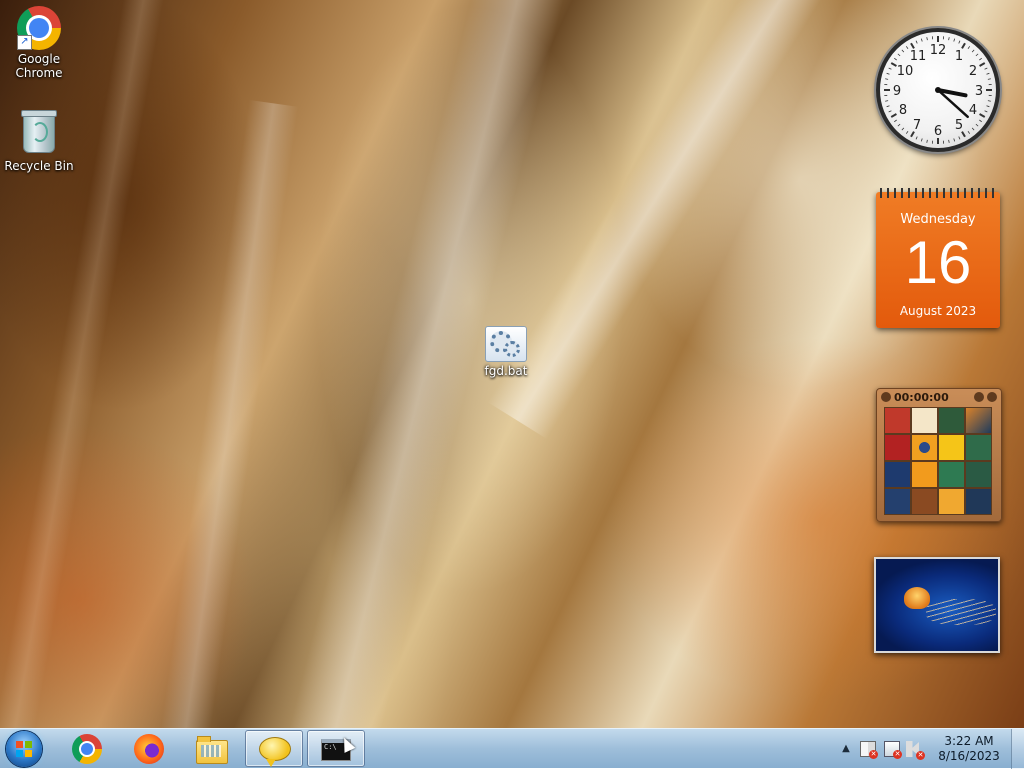 This screenshot has width=1024, height=769. What do you see at coordinates (937, 605) in the screenshot?
I see `slideshow-gadget` at bounding box center [937, 605].